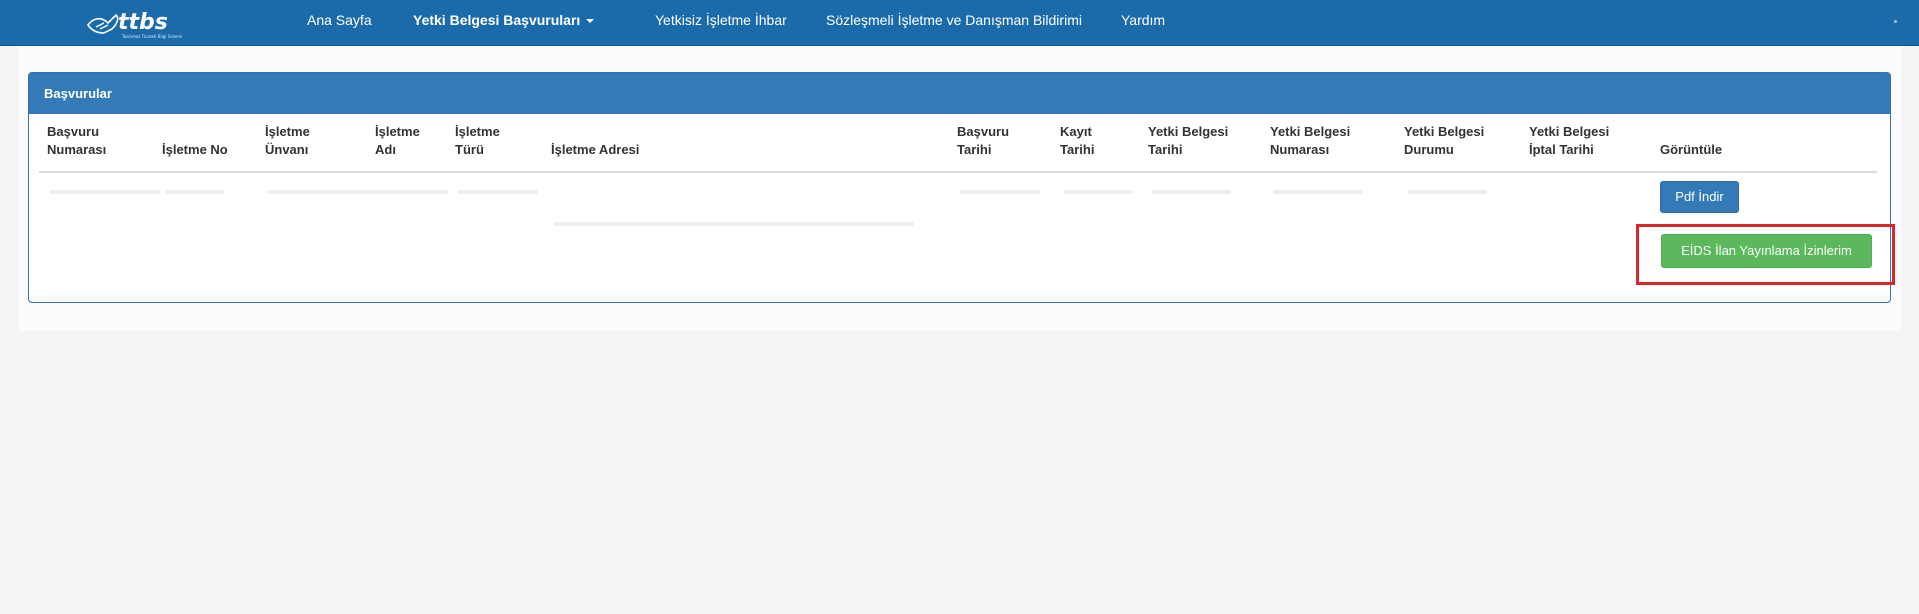 The height and width of the screenshot is (614, 1919). Describe the element at coordinates (385, 149) in the screenshot. I see `col-line2: Adı` at that location.